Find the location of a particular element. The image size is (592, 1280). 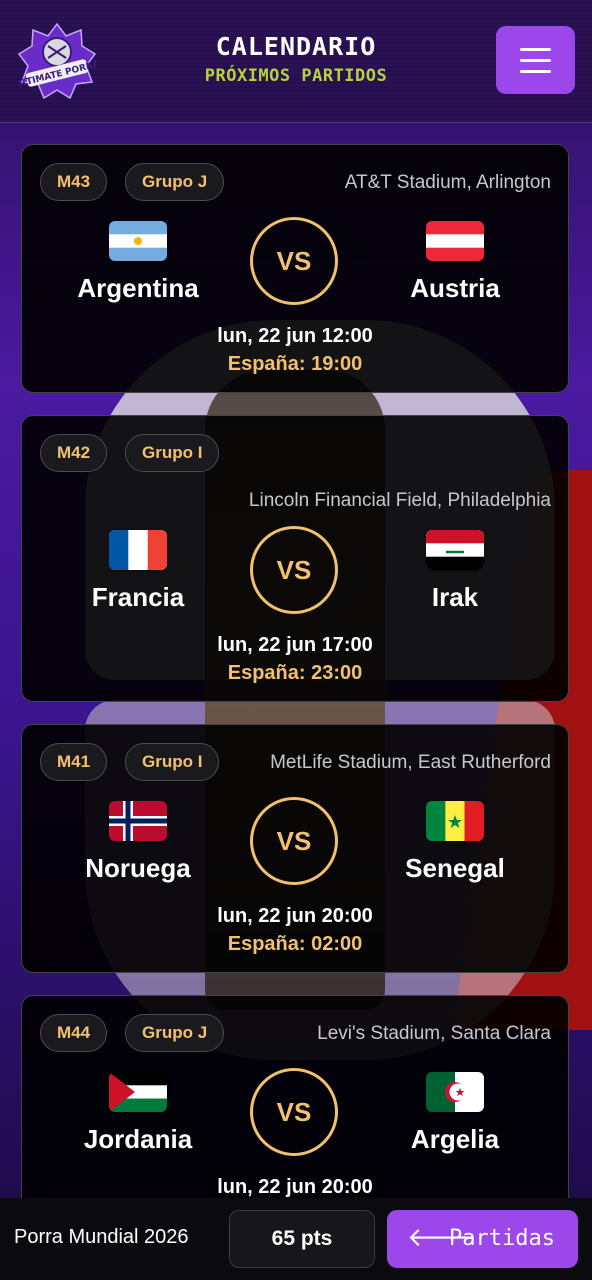

algeria-flag-icon is located at coordinates (455, 1092).